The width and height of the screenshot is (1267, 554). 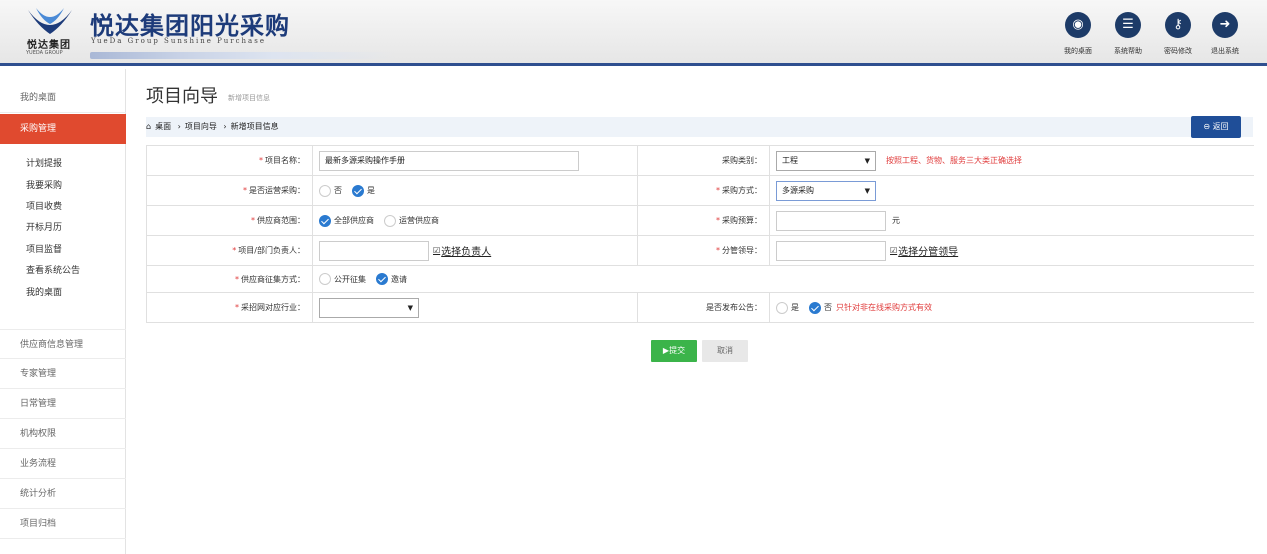 I want to click on publish-yes-radio: 是, so click(x=787, y=307).